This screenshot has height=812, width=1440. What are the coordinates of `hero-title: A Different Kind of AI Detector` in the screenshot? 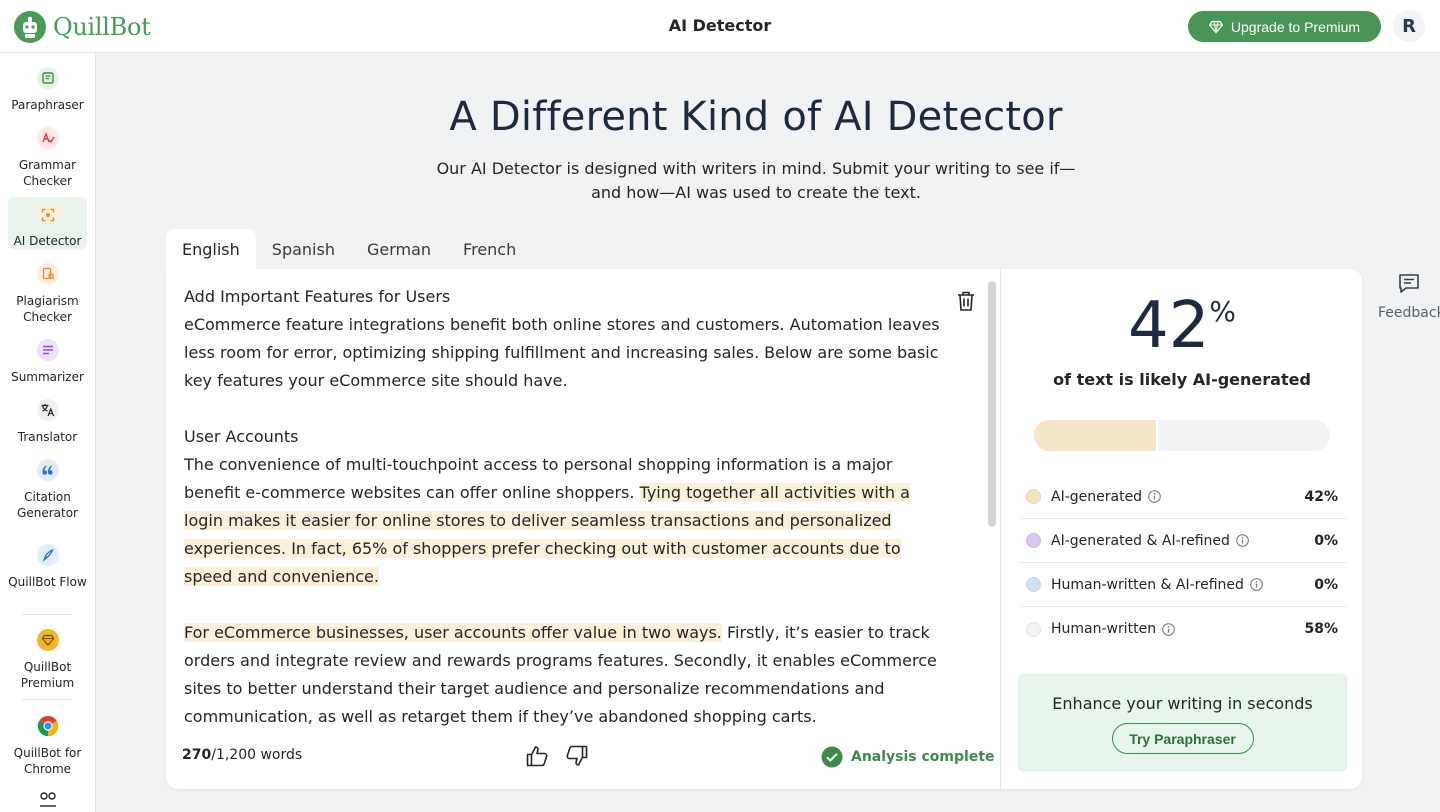 It's located at (756, 117).